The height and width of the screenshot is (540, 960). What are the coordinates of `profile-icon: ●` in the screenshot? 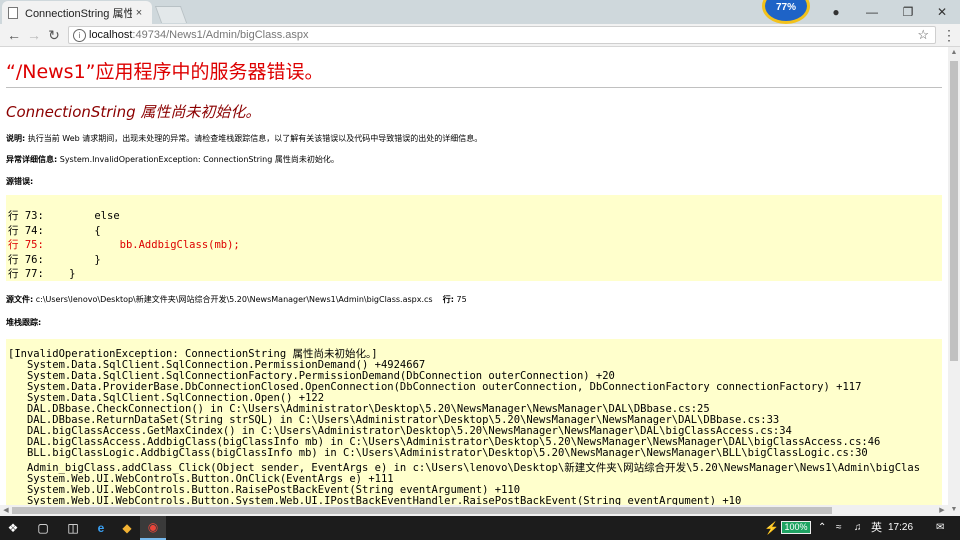 It's located at (836, 12).